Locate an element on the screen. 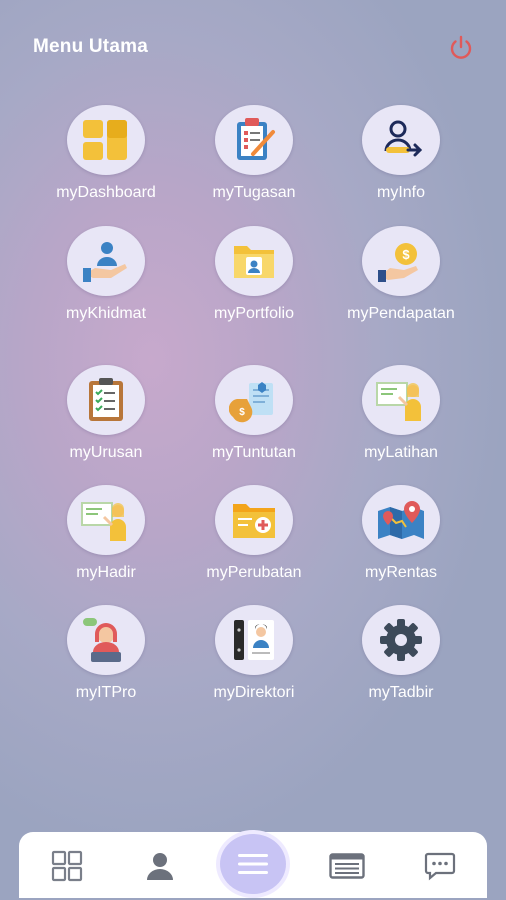 The width and height of the screenshot is (506, 900). menu-item-myperubatan: myPerubatan is located at coordinates (254, 533).